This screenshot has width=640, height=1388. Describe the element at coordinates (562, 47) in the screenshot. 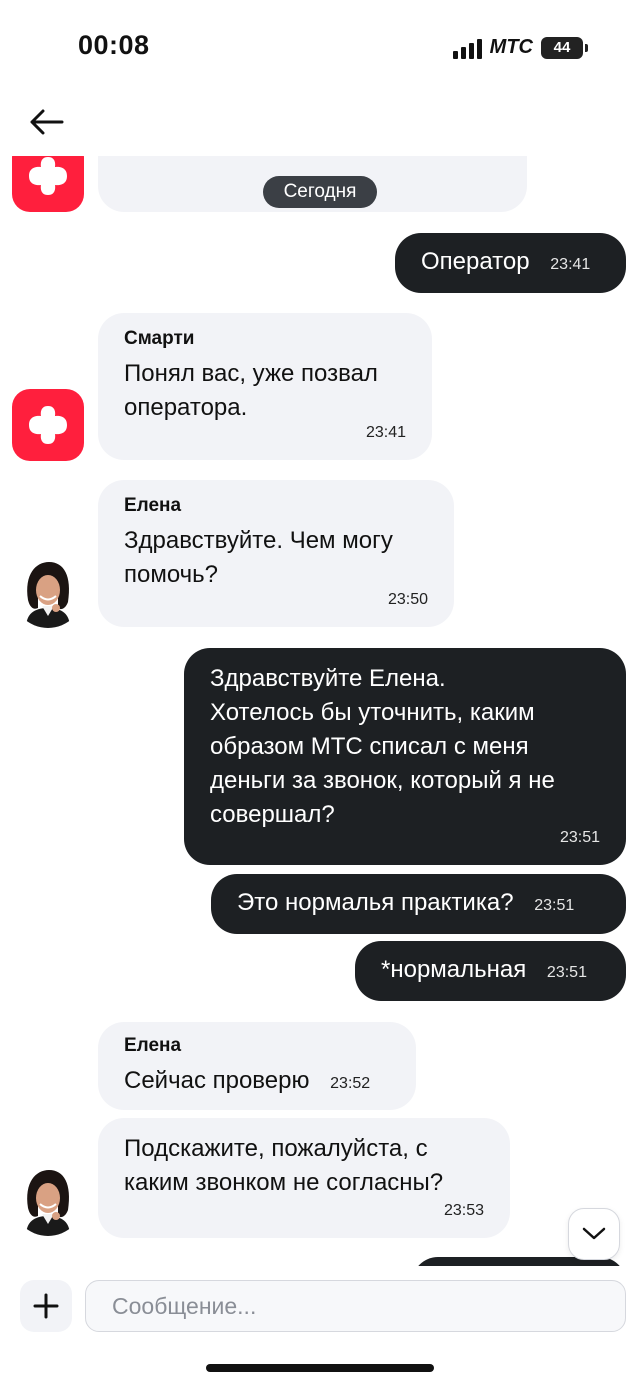

I see `battery-icon: 44` at that location.